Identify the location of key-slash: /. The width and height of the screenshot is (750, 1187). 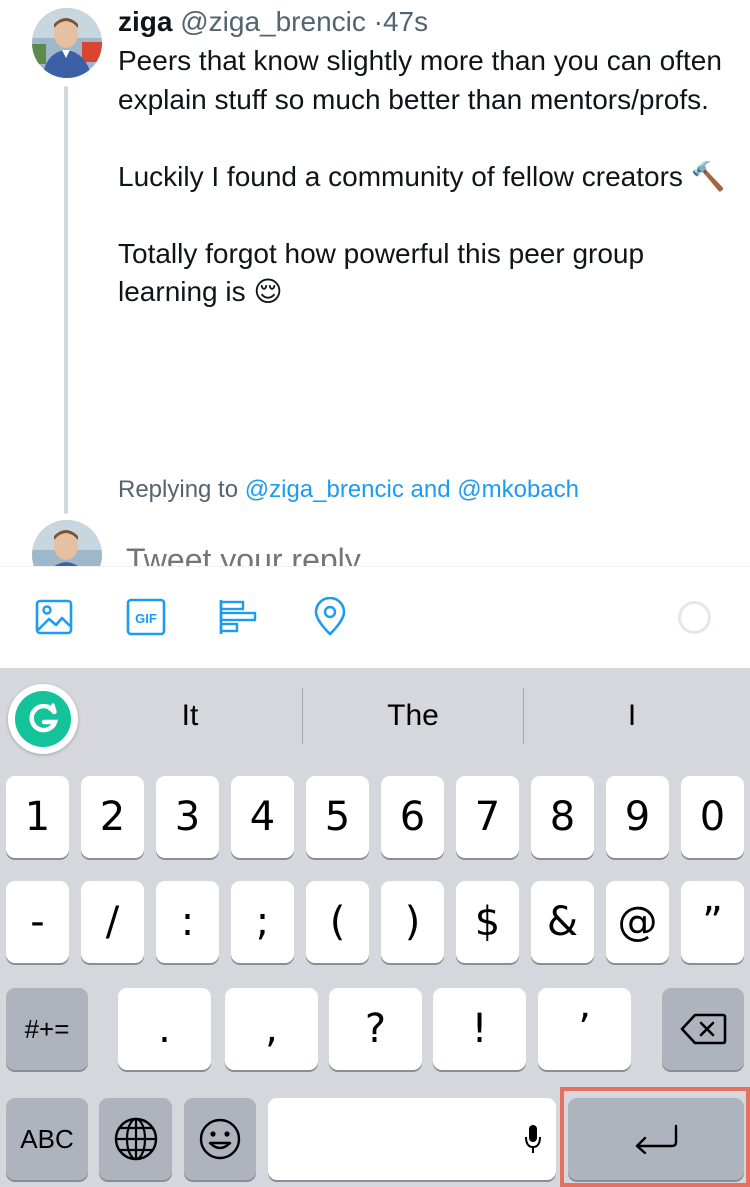
(112, 922).